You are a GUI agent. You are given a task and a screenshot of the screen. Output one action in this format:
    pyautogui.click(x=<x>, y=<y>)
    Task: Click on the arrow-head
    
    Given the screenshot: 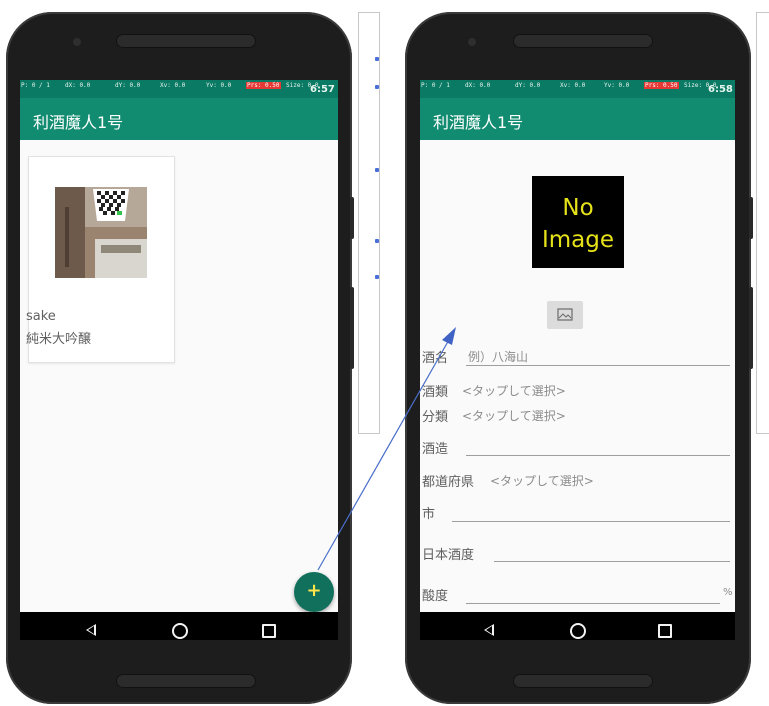 What is the action you would take?
    pyautogui.click(x=449, y=336)
    